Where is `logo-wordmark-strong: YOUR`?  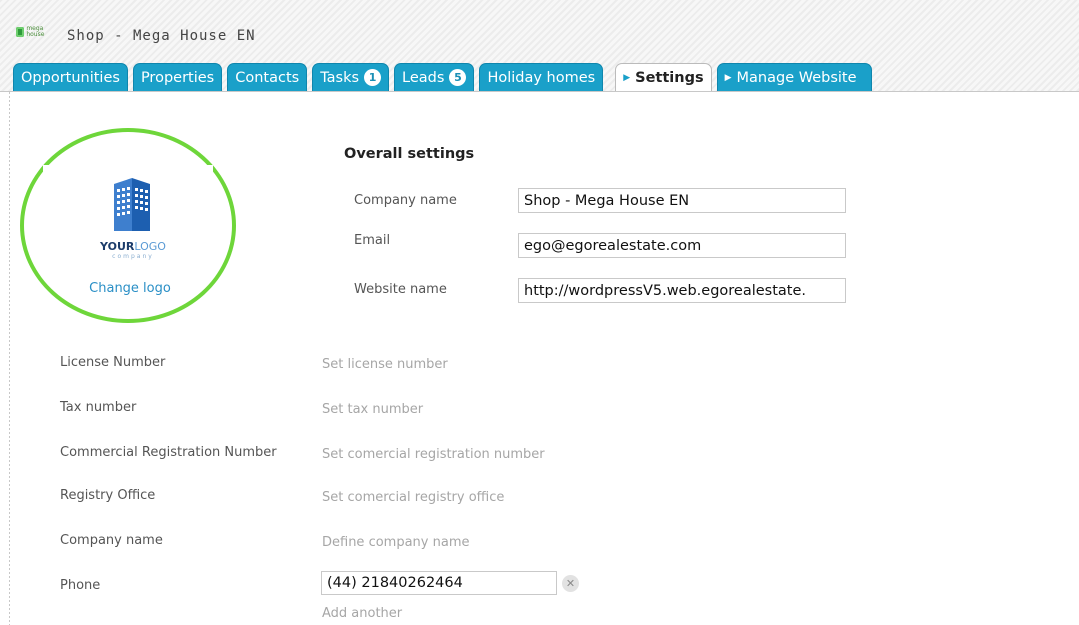 logo-wordmark-strong: YOUR is located at coordinates (117, 246).